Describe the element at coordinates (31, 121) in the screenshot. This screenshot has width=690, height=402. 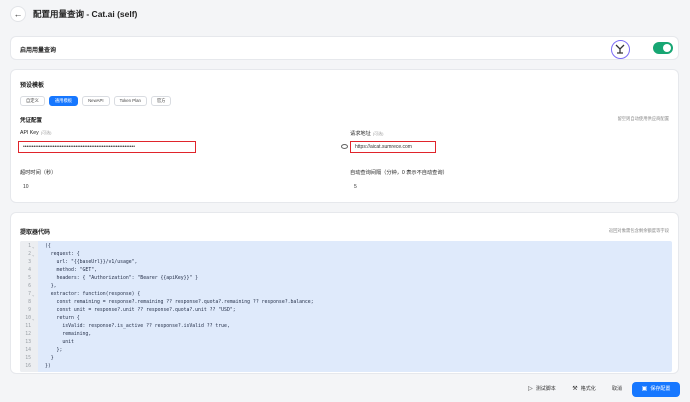
I see `credentials-title: 凭证配置` at that location.